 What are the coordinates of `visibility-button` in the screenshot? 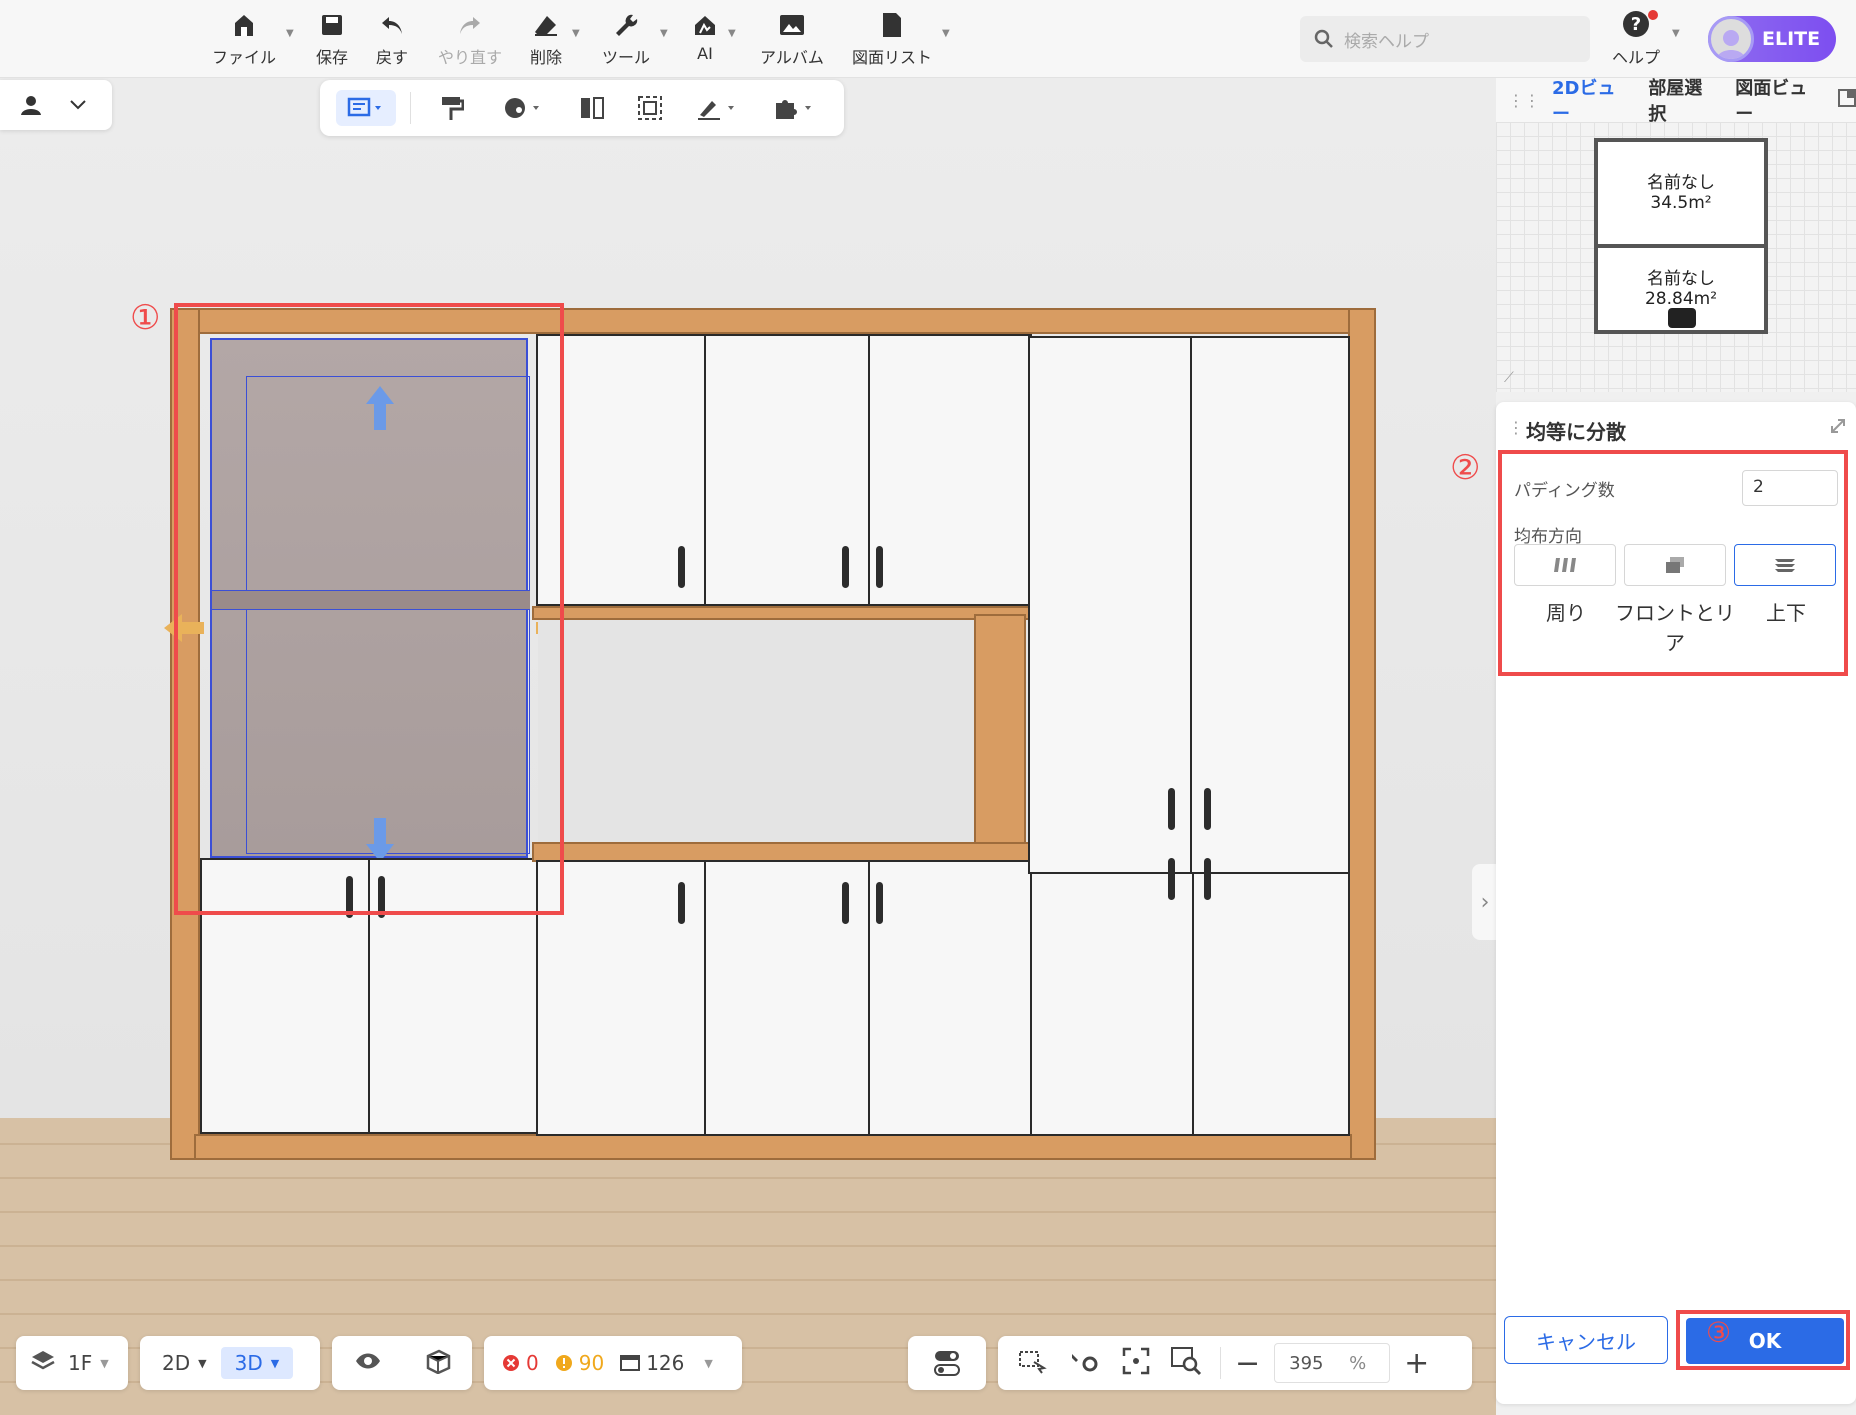 It's located at (368, 1363).